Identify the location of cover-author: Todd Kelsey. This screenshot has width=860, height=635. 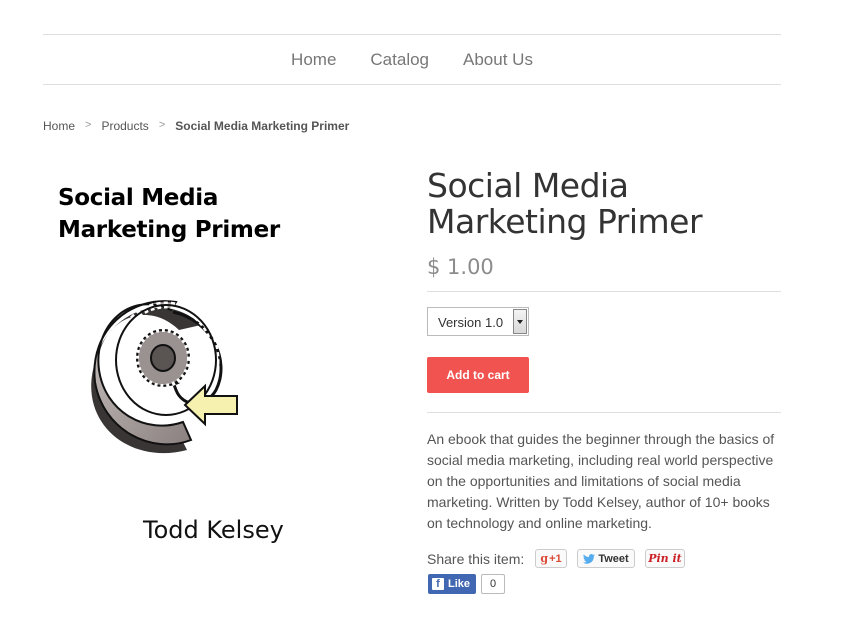
(213, 530).